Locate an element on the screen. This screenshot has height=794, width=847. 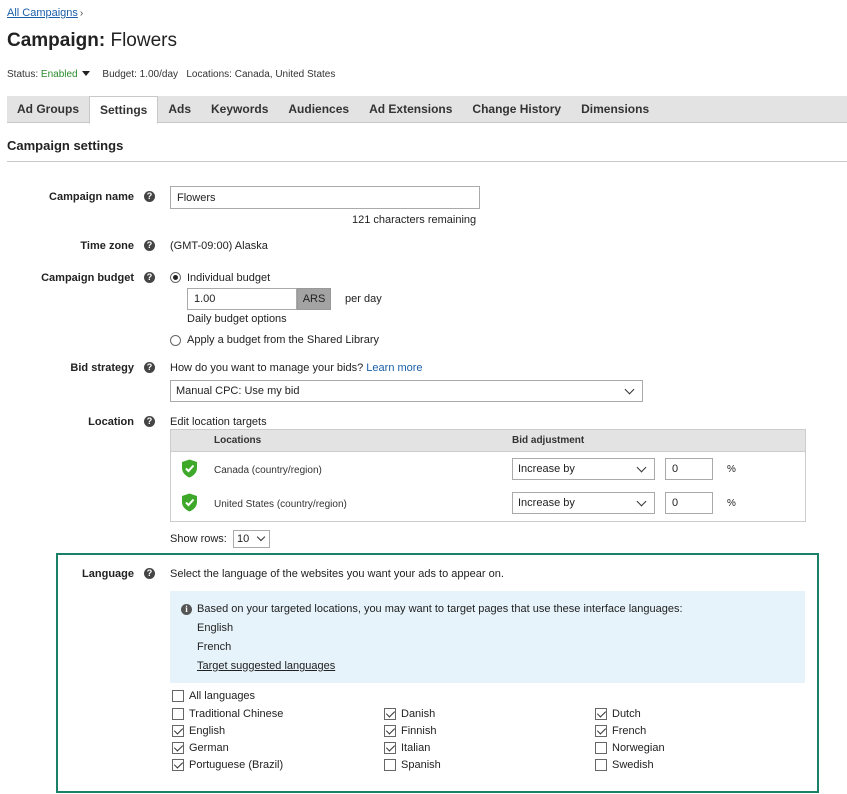
campaign-name-input: Flowers is located at coordinates (325, 197).